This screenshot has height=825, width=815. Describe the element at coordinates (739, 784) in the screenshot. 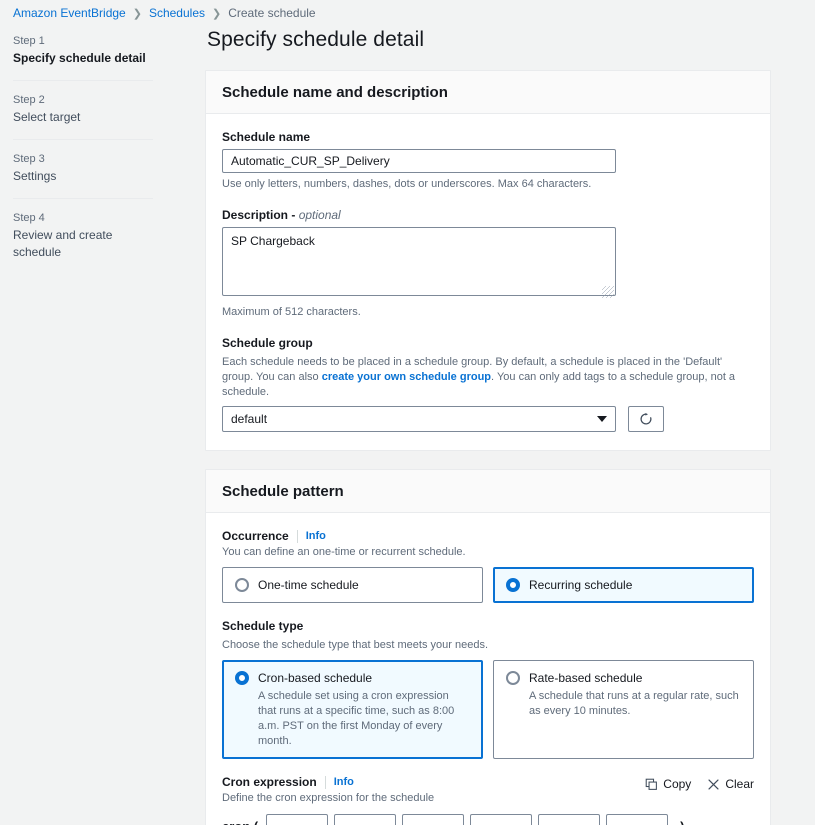

I see `clear-cron-label: Clear` at that location.